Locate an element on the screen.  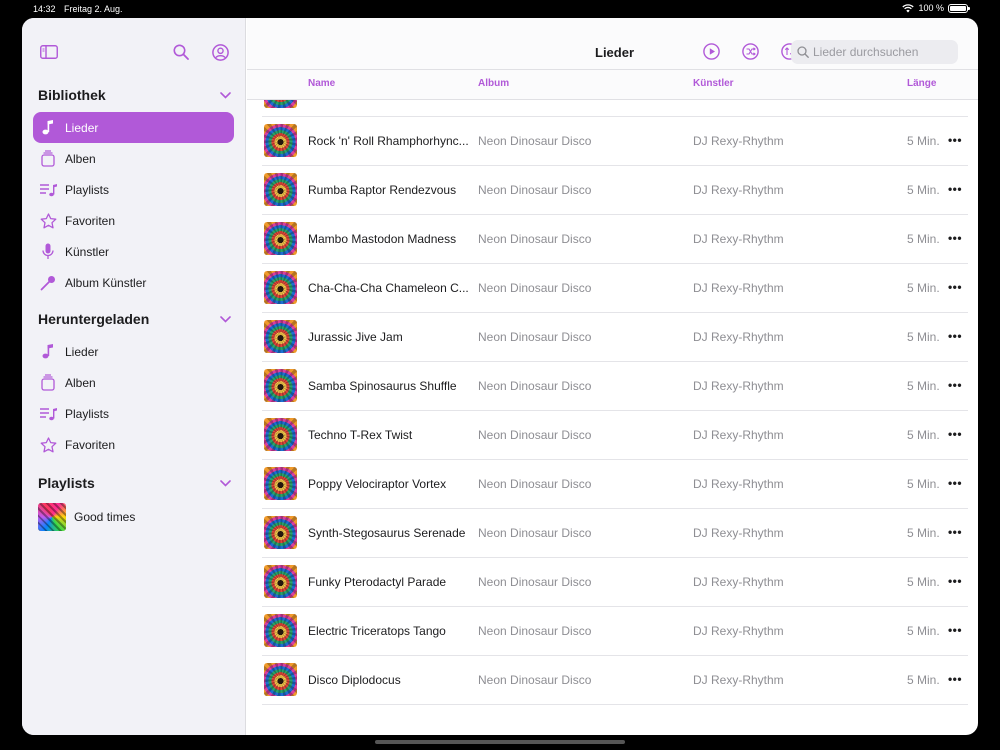
sidebar-item-label: Lieder is located at coordinates (82, 351).